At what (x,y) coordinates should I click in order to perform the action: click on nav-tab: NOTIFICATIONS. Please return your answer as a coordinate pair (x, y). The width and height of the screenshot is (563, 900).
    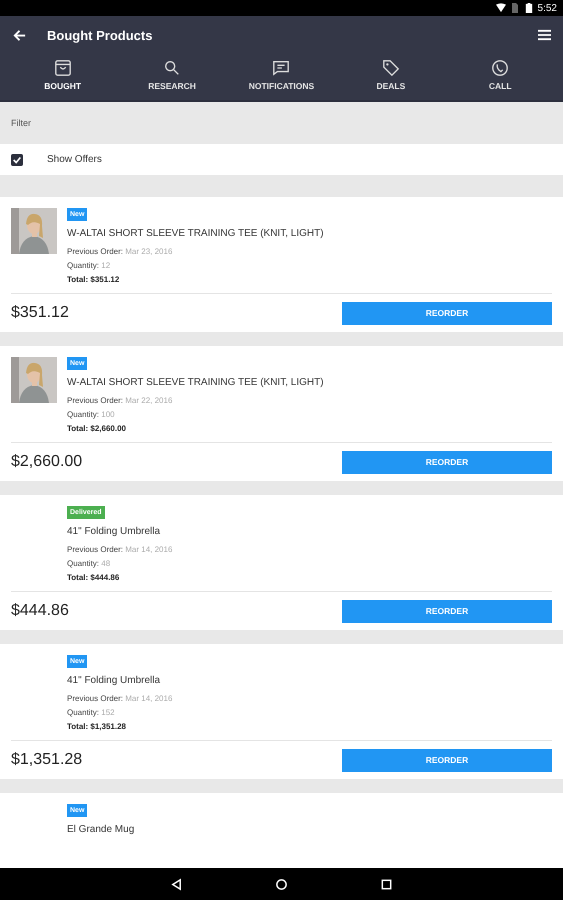
    Looking at the image, I should click on (281, 77).